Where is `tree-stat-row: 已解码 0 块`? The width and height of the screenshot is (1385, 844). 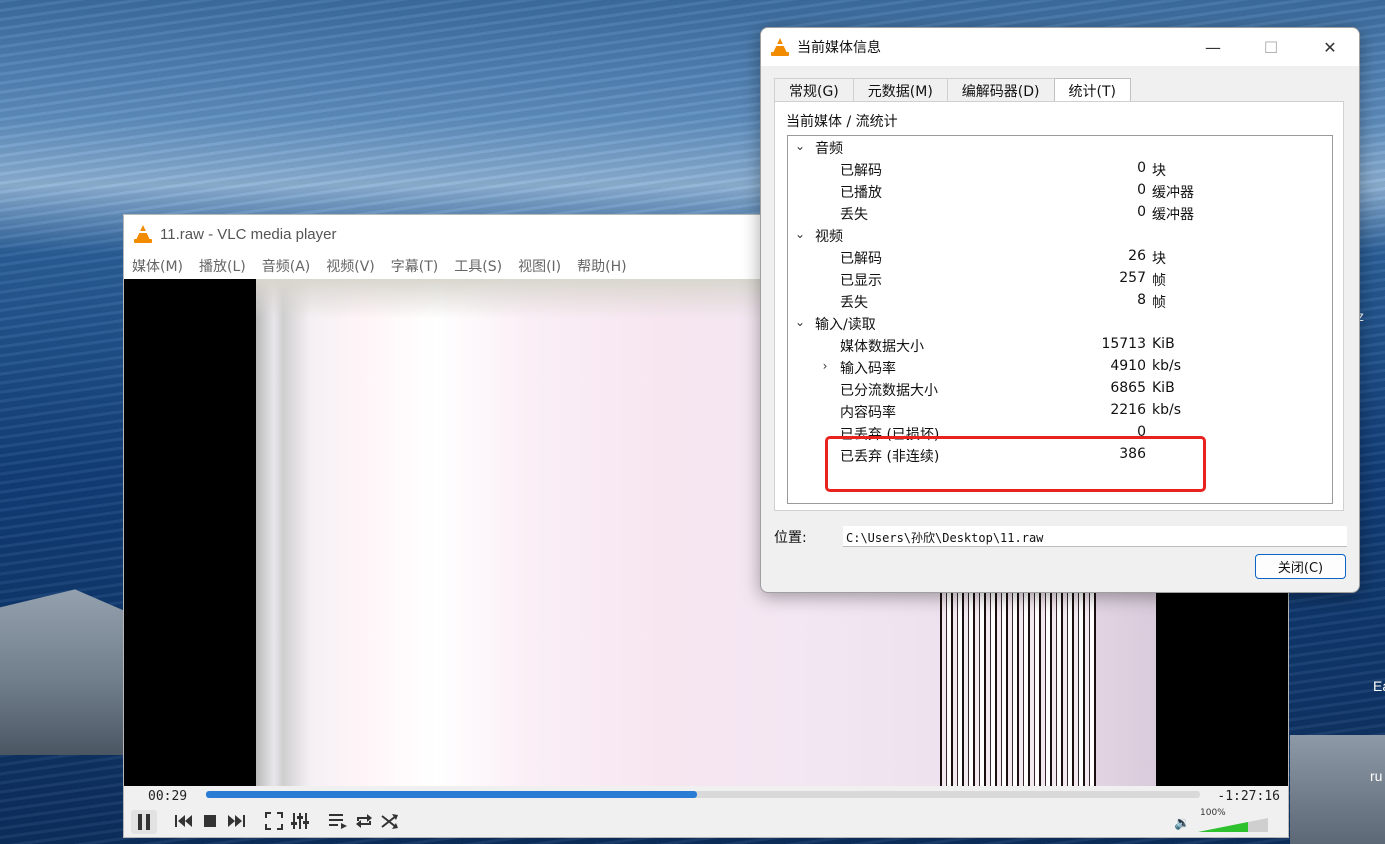 tree-stat-row: 已解码 0 块 is located at coordinates (1060, 169).